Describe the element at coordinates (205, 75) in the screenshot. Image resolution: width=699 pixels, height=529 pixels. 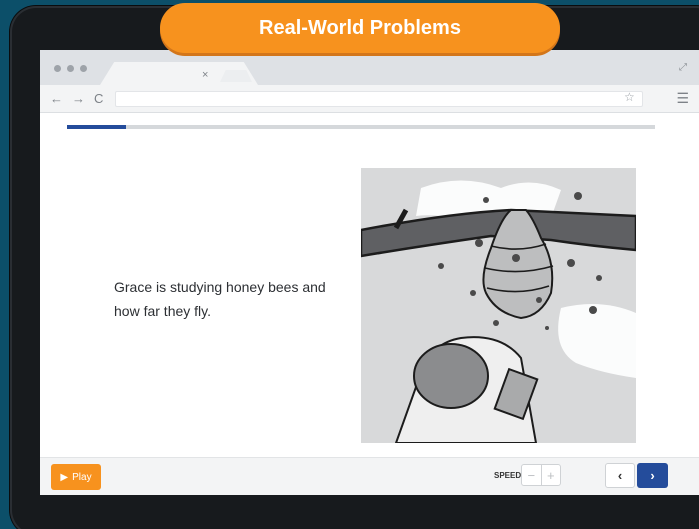
I see `close-tab-icon: ×` at that location.